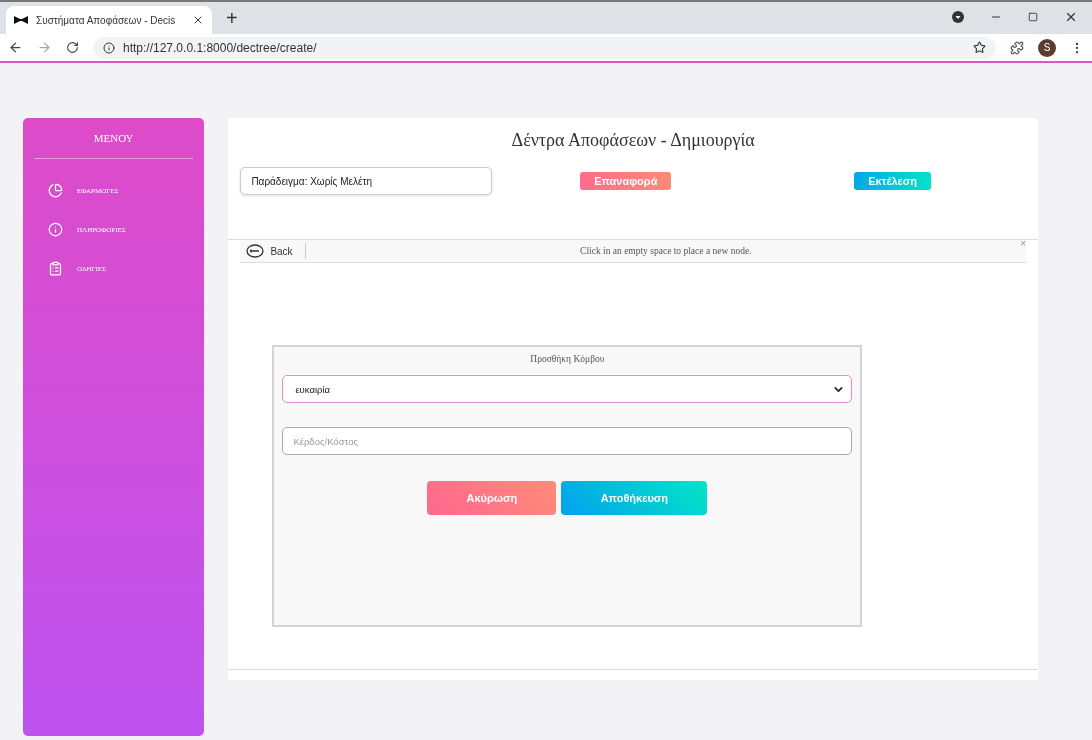  Describe the element at coordinates (567, 389) in the screenshot. I see `node-type-select: ευκαιρία` at that location.